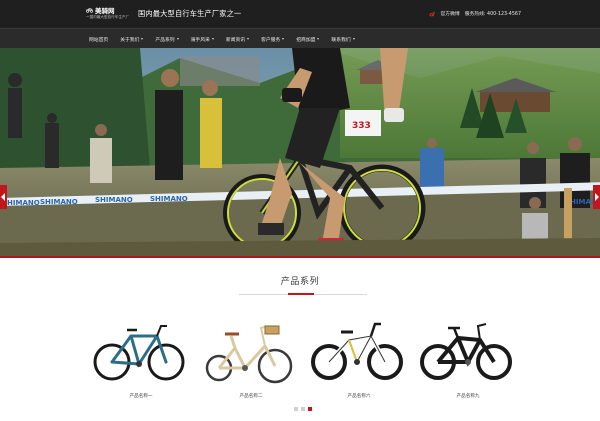 The width and height of the screenshot is (600, 421). I want to click on hero-bottom-accent, so click(300, 257).